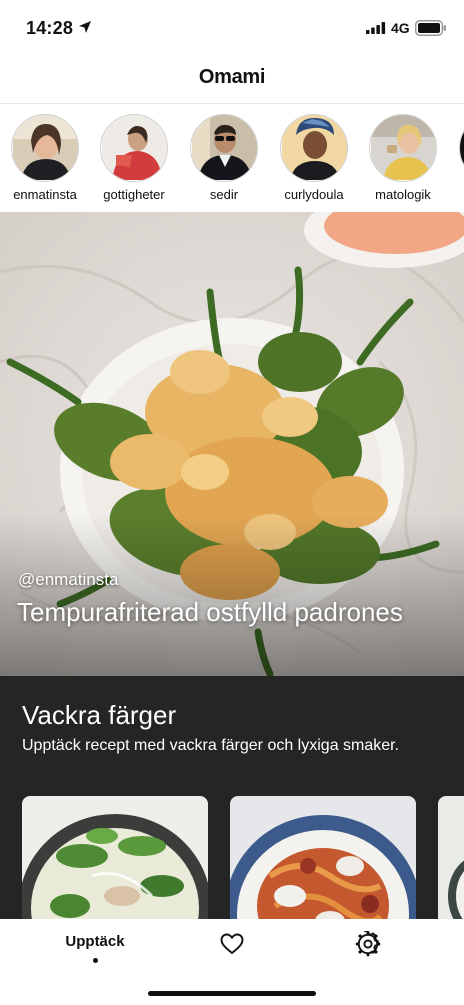  What do you see at coordinates (68, 580) in the screenshot?
I see `recipe-author-handle: @enmatinsta` at bounding box center [68, 580].